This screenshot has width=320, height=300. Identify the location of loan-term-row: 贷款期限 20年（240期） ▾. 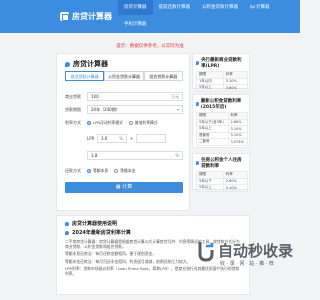
(124, 109).